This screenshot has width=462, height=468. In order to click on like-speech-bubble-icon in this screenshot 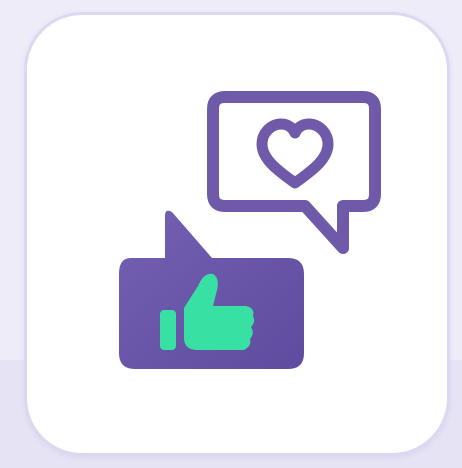, I will do `click(211, 289)`.